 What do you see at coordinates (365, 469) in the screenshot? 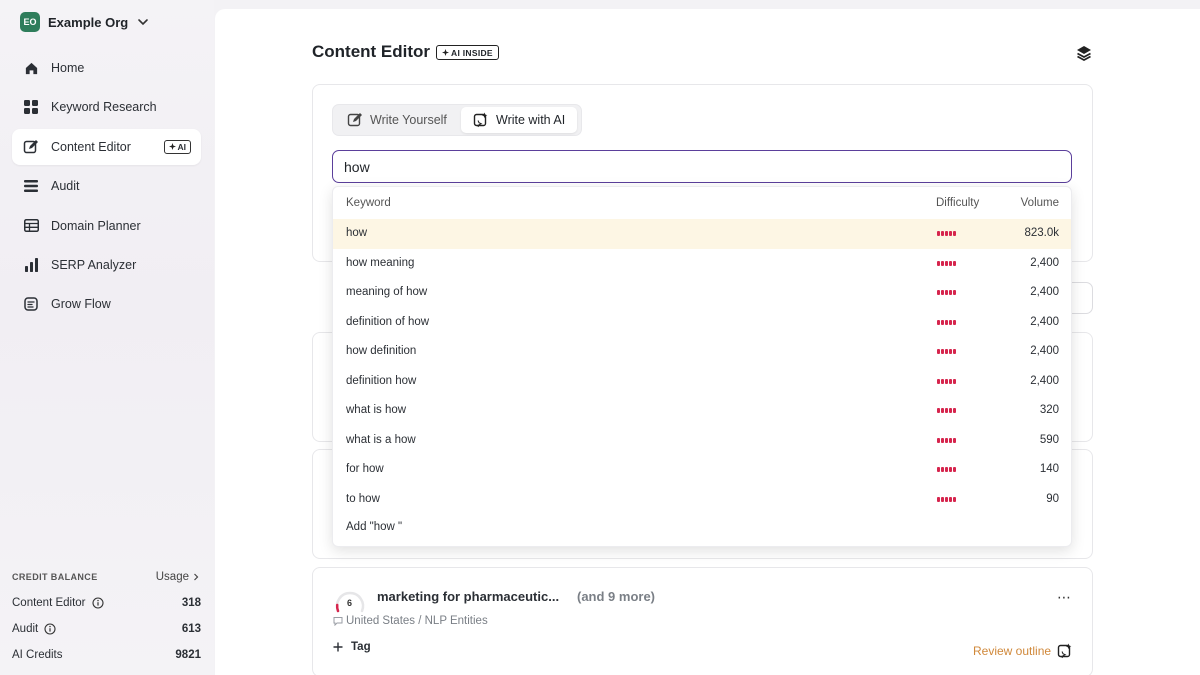
I see `suggestion-keyword: for how` at bounding box center [365, 469].